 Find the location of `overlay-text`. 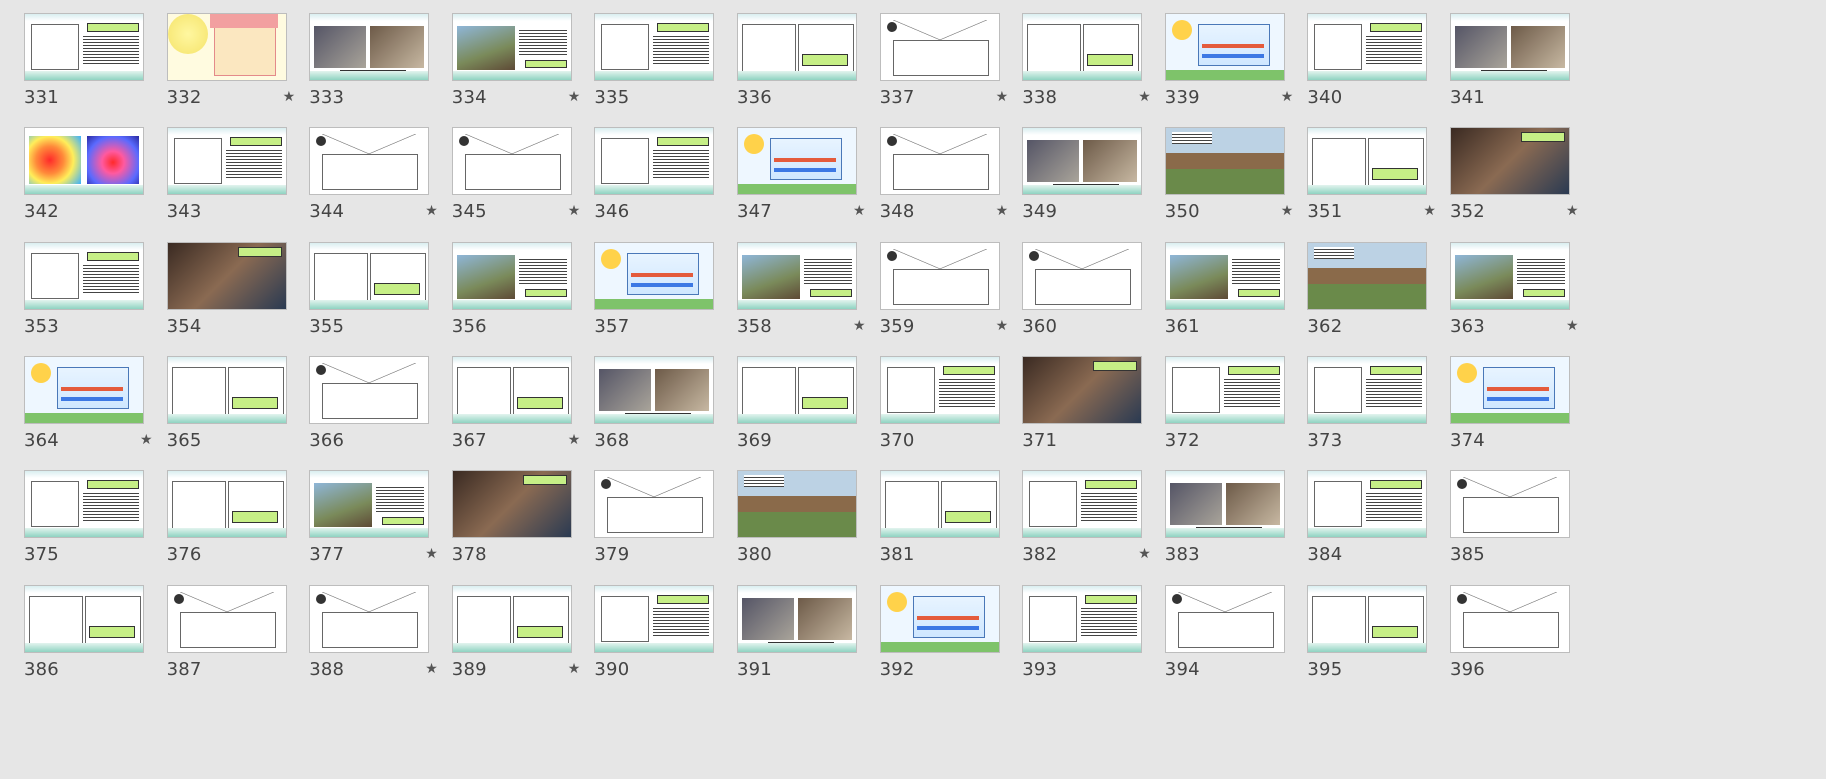

overlay-text is located at coordinates (764, 481).